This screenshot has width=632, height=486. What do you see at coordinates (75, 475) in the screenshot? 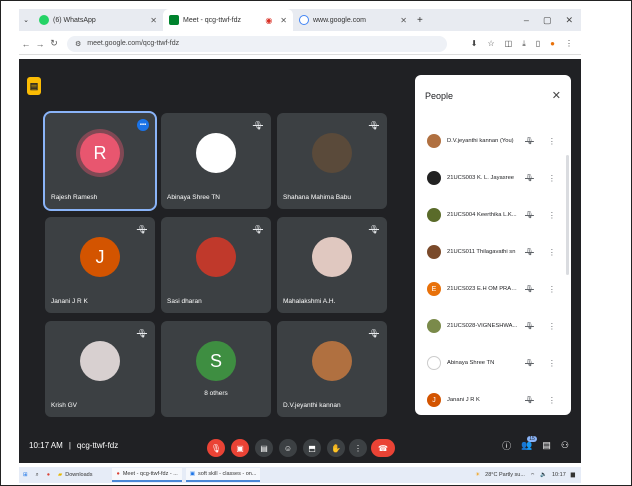
I see `downloads-folder: ▰ Downloads` at bounding box center [75, 475].